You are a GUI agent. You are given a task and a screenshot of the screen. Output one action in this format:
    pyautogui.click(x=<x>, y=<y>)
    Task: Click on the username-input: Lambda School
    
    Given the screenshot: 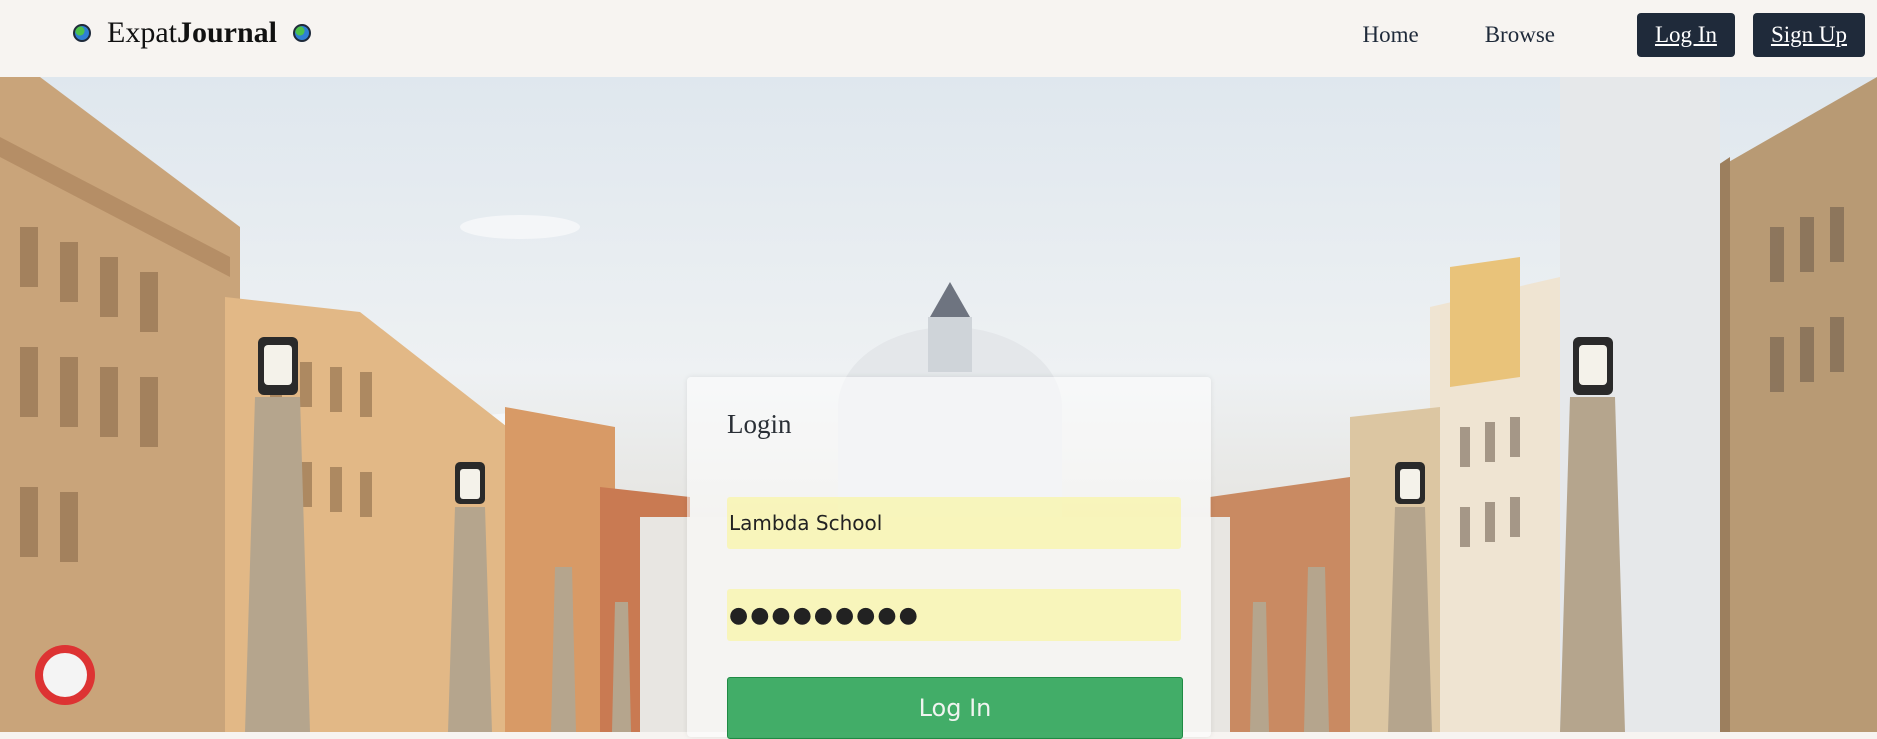 What is the action you would take?
    pyautogui.click(x=954, y=523)
    